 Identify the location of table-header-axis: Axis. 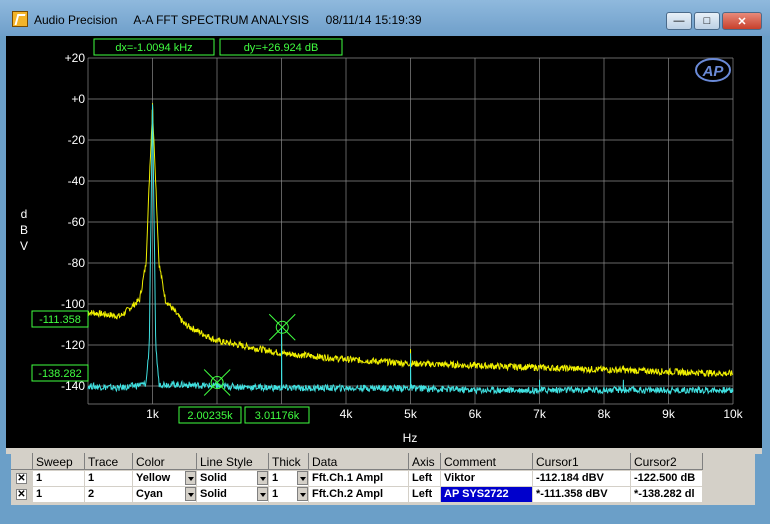
(425, 461).